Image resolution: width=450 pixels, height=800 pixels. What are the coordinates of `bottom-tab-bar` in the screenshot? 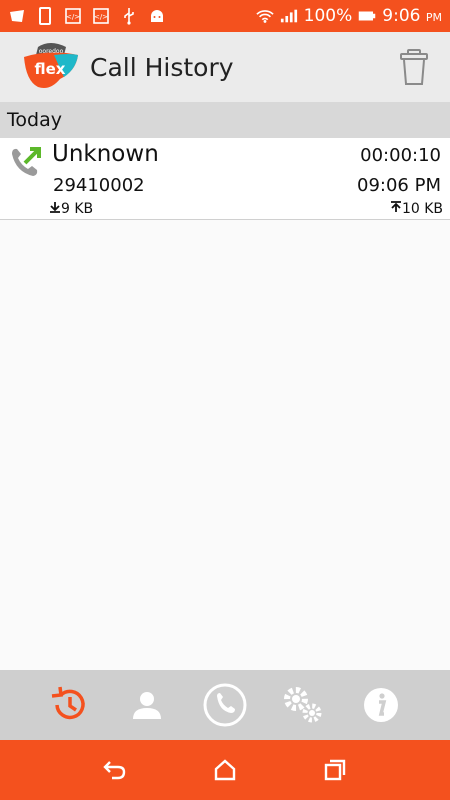 It's located at (225, 705).